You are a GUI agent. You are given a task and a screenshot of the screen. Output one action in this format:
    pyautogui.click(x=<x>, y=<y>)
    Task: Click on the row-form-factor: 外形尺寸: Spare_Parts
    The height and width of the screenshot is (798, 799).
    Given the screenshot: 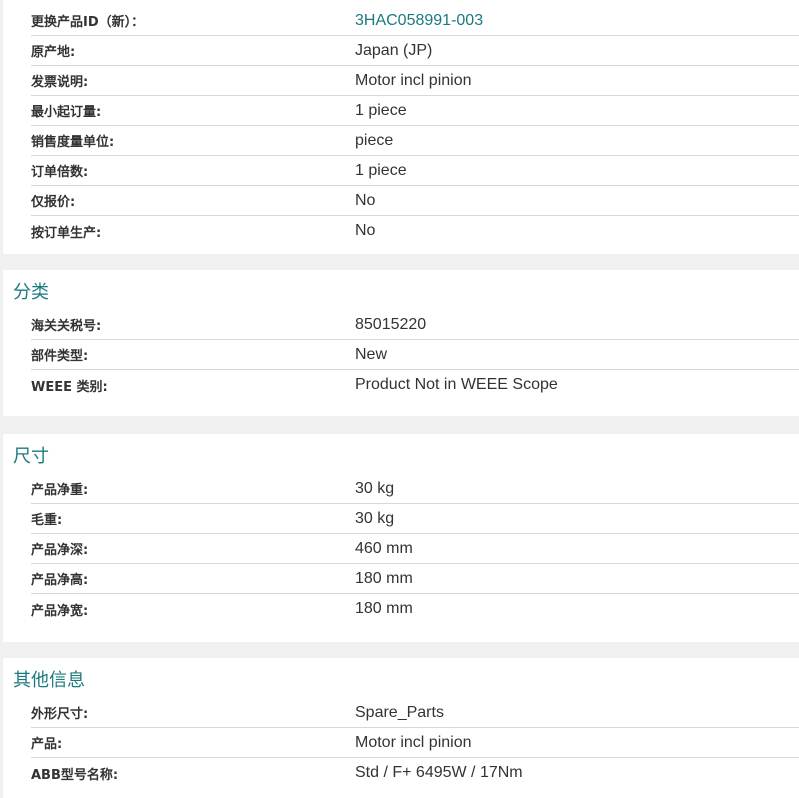 What is the action you would take?
    pyautogui.click(x=415, y=713)
    